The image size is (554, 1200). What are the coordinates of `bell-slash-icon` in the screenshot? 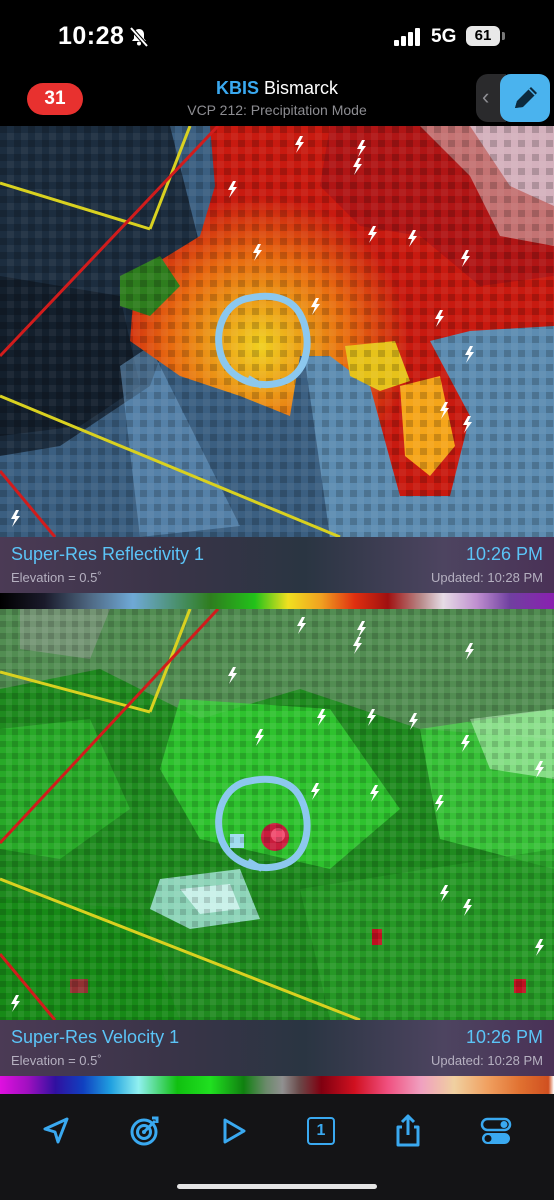 It's located at (139, 37).